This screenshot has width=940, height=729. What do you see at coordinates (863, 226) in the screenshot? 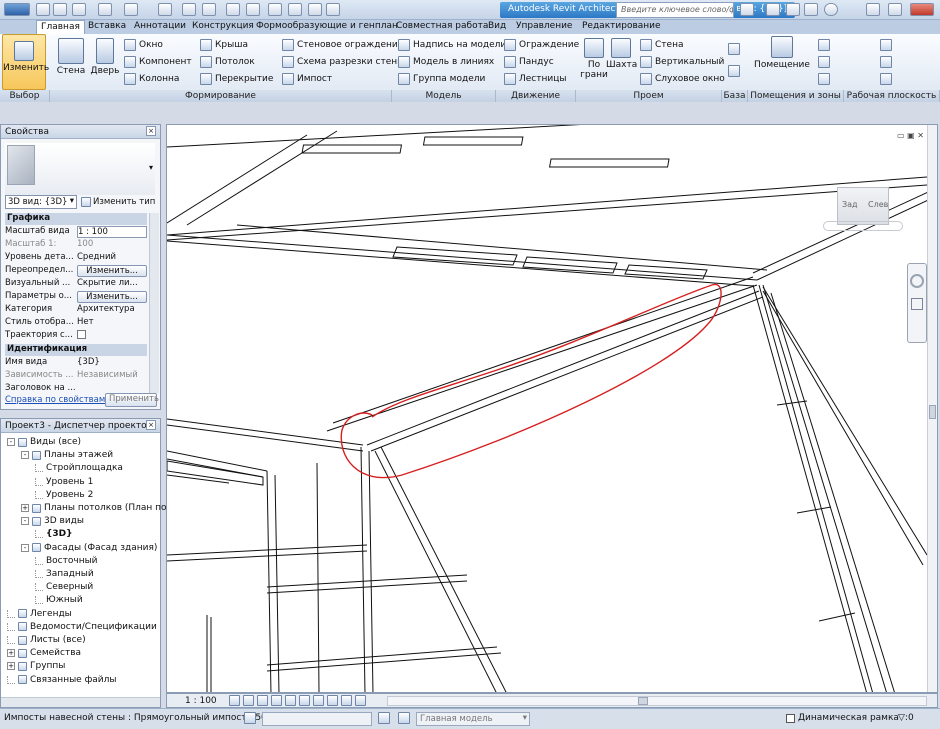
I see `view-cube-compass` at bounding box center [863, 226].